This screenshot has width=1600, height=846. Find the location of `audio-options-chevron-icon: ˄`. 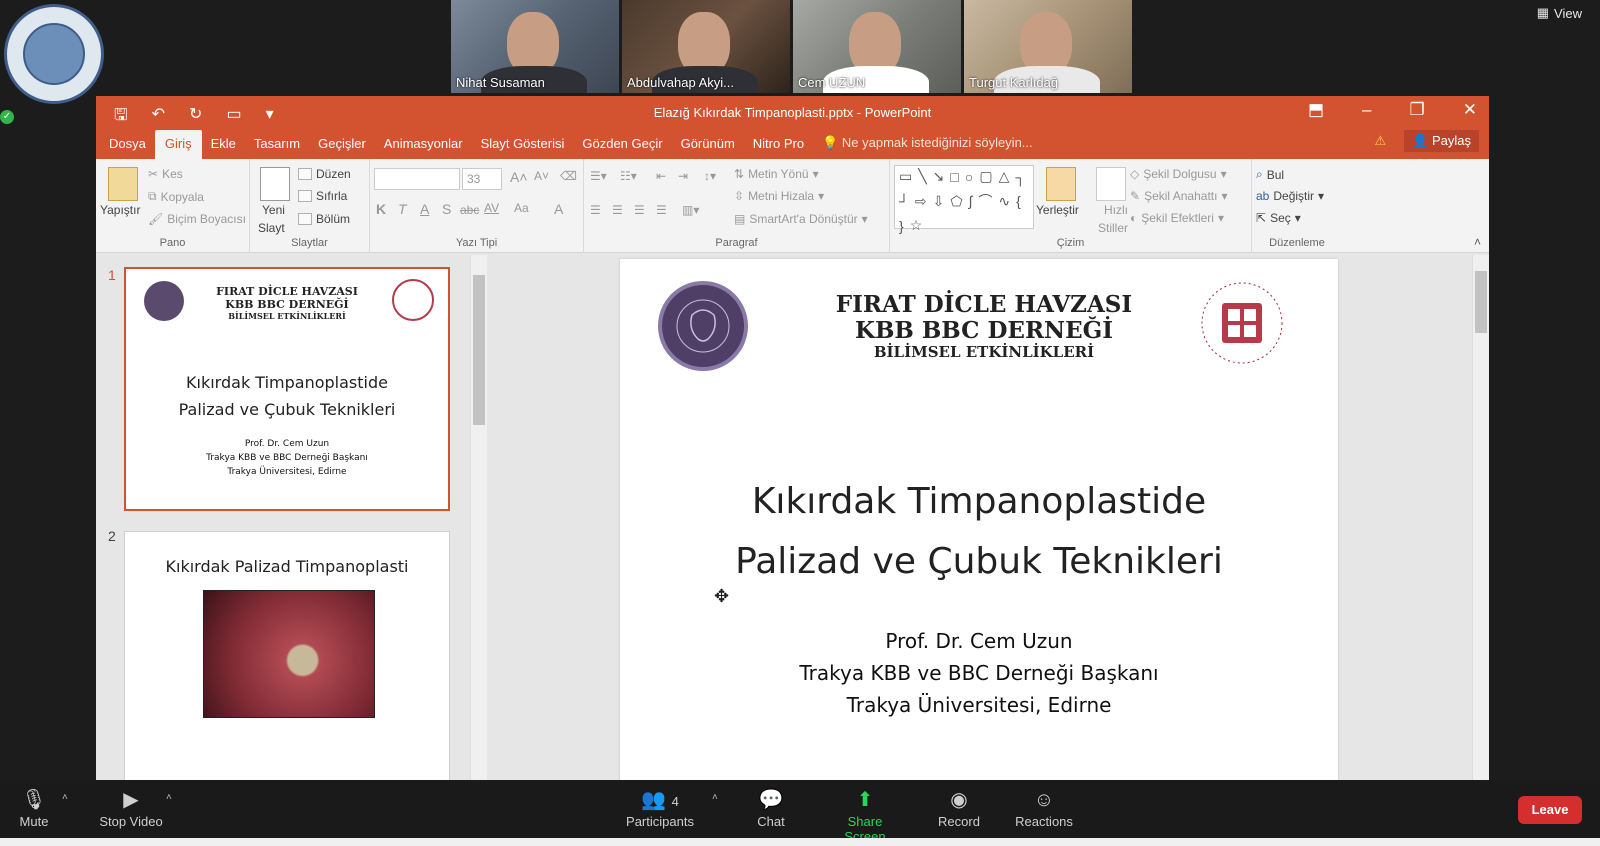

audio-options-chevron-icon: ˄ is located at coordinates (65, 797).